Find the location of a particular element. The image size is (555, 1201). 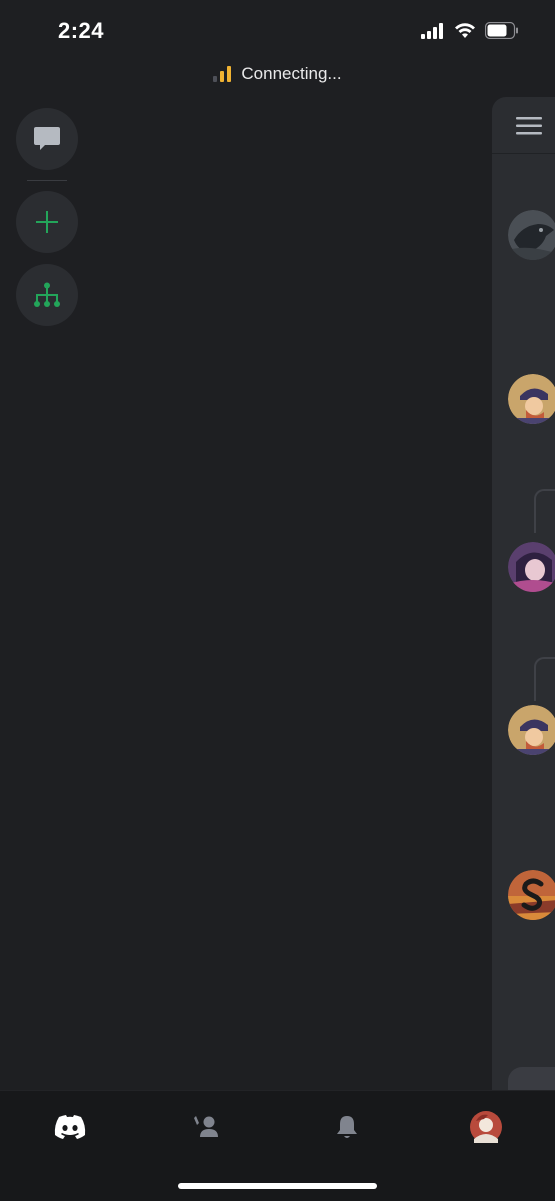

wifi-icon is located at coordinates (465, 30).